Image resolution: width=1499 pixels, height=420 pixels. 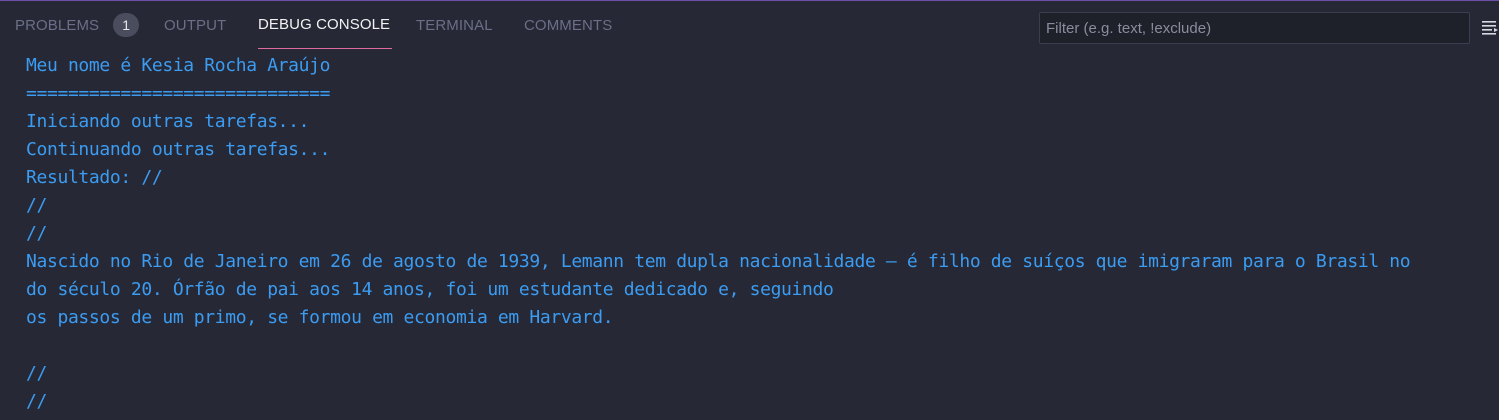 I want to click on console-line: Meu nome é Kesia Rocha Araújo, so click(x=178, y=65).